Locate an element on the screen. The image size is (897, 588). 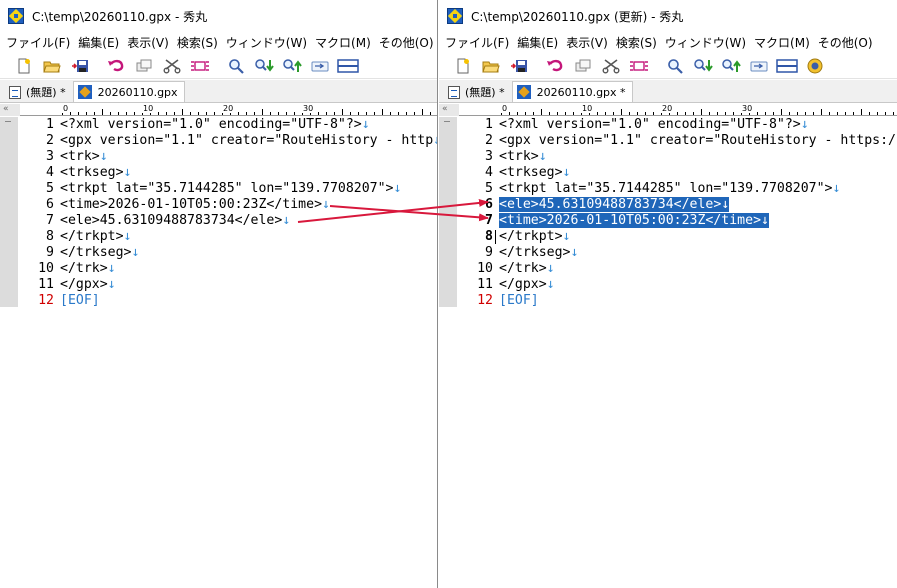
tab-gpx-file: 20260110.gpx is located at coordinates (128, 91).